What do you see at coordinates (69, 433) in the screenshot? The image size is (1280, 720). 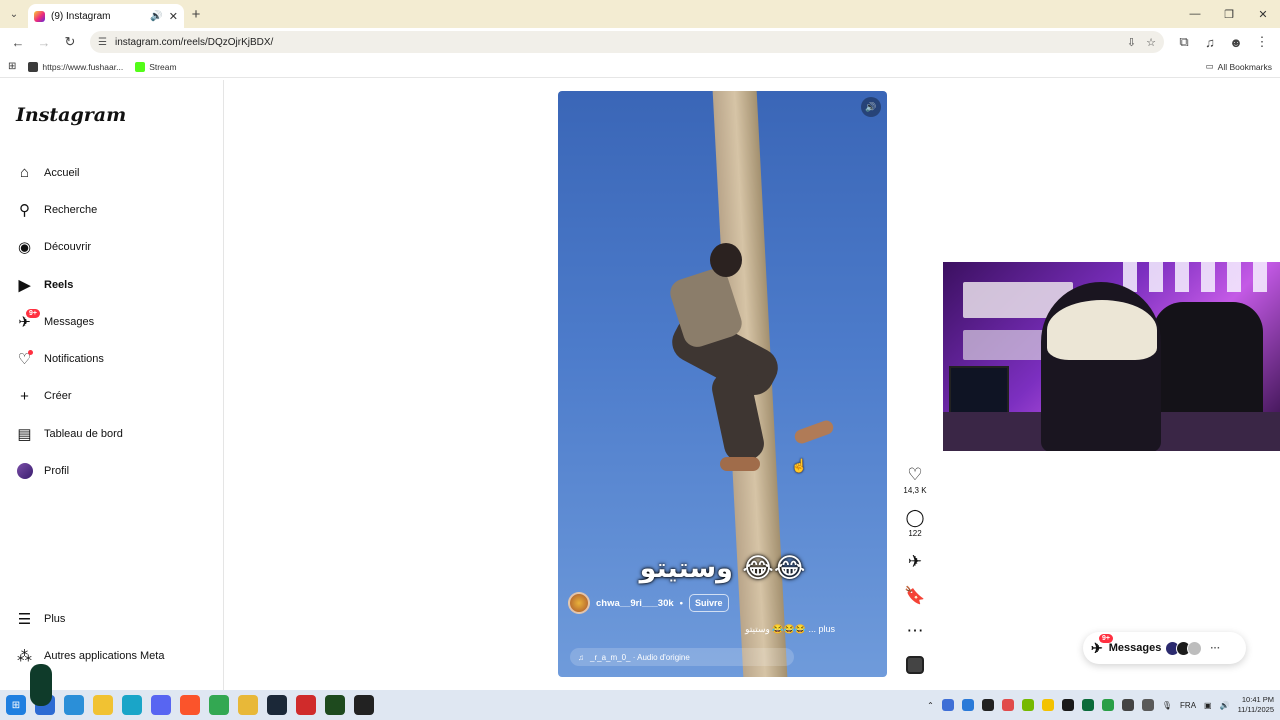 I see `sidebar-item-tableau-de-bord: ▤ Tableau de bord` at bounding box center [69, 433].